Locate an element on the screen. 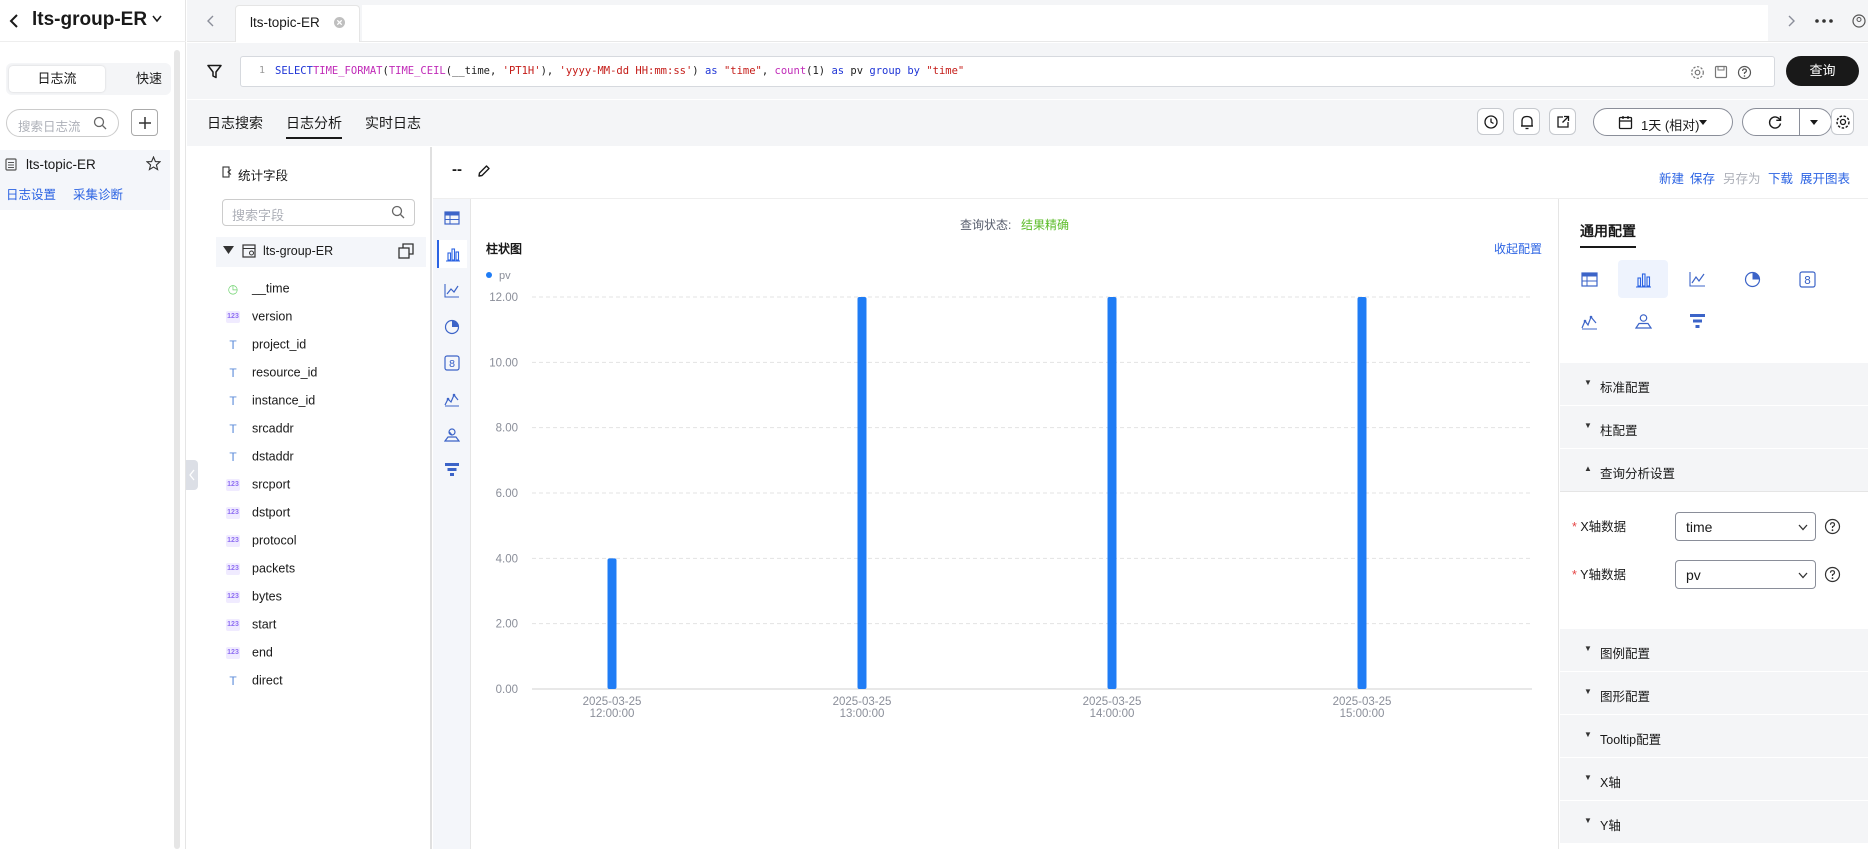  field-item: Tsrcaddr is located at coordinates (259, 431).